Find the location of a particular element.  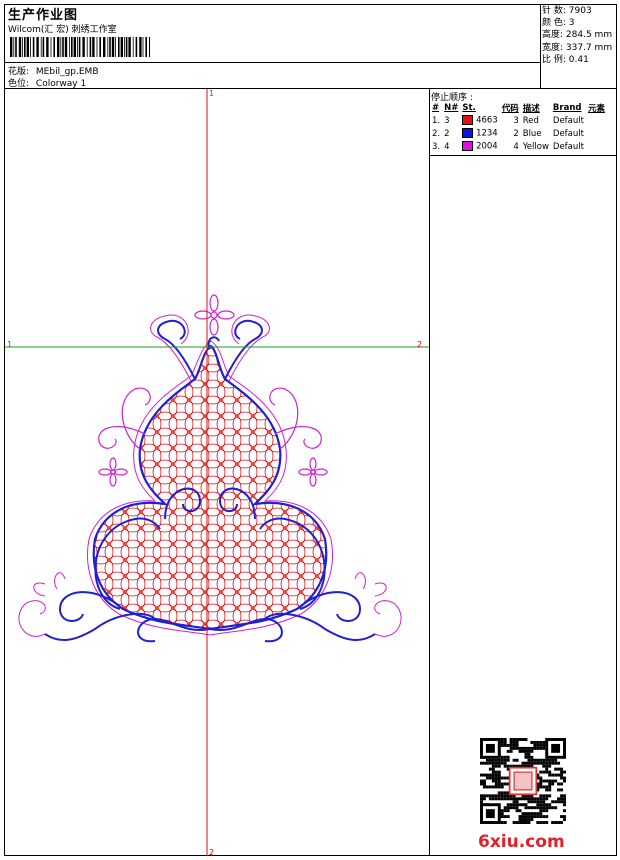

sidebar-divider is located at coordinates (429, 472).